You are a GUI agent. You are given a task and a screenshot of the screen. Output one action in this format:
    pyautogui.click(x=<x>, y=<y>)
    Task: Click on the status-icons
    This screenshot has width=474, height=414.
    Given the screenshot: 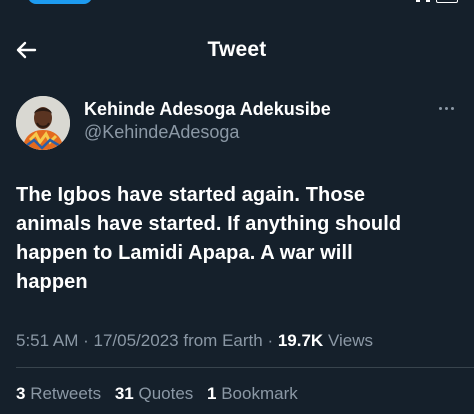 What is the action you would take?
    pyautogui.click(x=437, y=1)
    